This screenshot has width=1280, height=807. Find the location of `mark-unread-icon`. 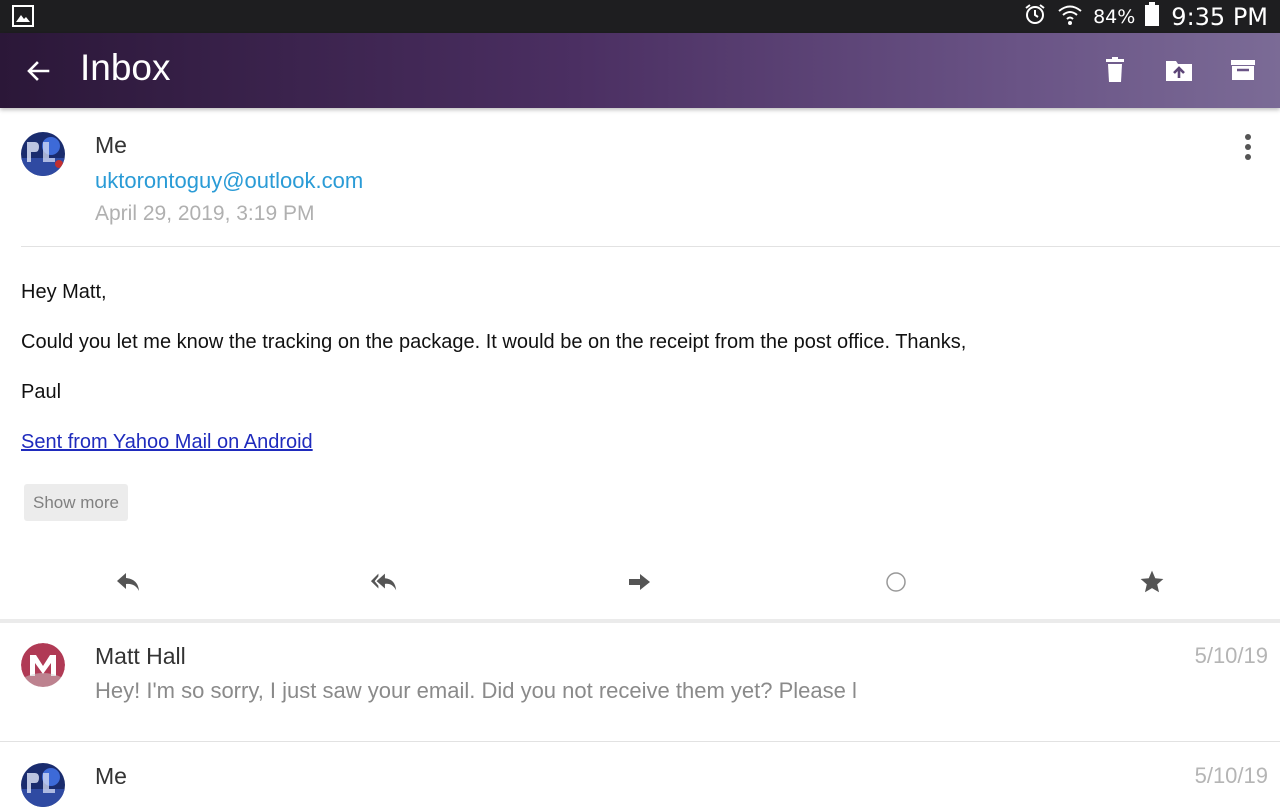

mark-unread-icon is located at coordinates (896, 582).